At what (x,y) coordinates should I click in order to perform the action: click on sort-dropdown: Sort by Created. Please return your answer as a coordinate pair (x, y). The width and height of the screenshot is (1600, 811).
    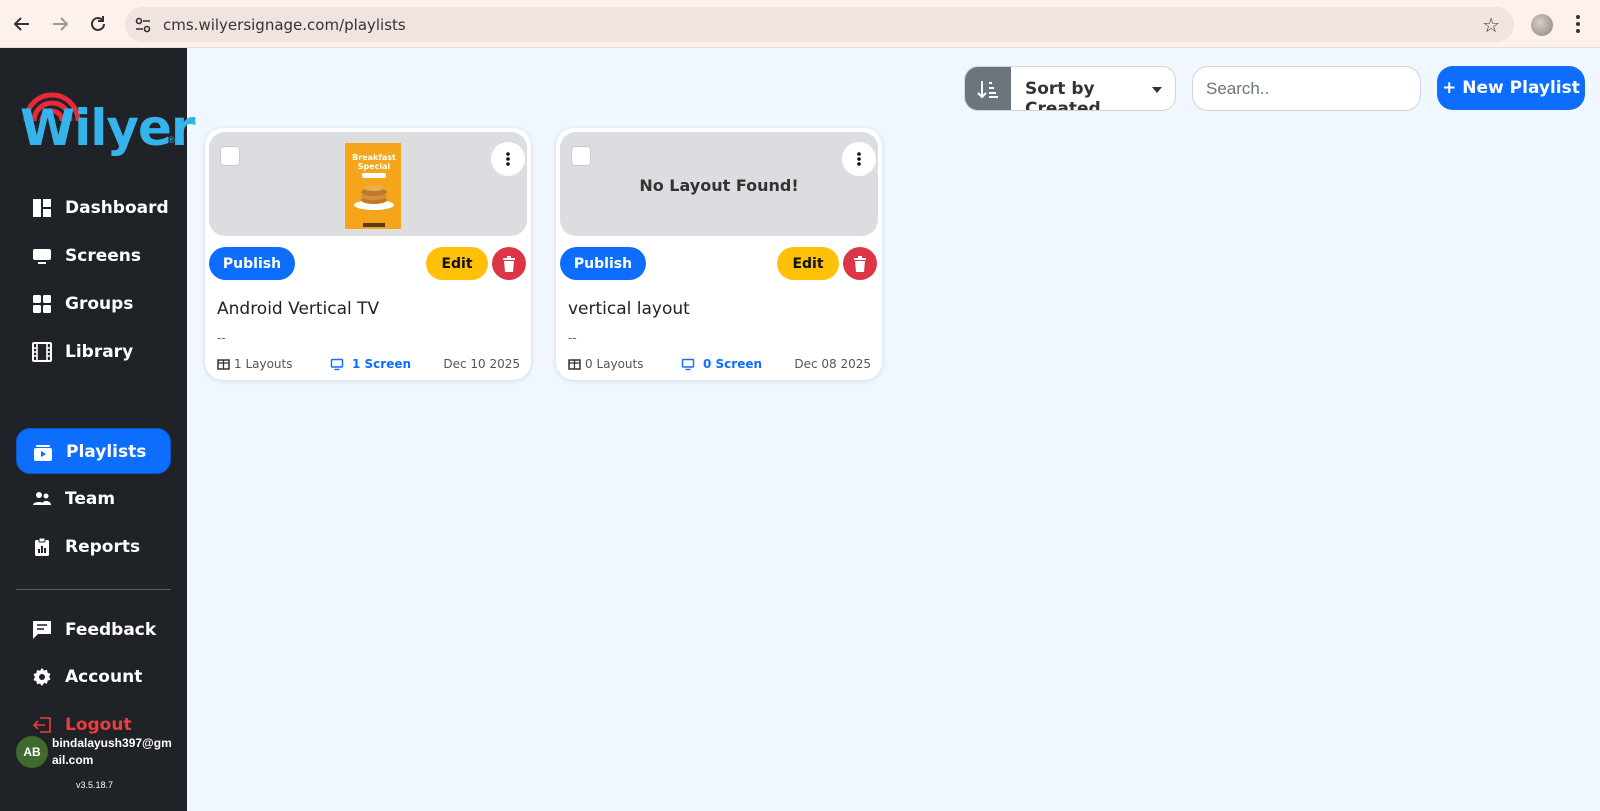
    Looking at the image, I should click on (1070, 88).